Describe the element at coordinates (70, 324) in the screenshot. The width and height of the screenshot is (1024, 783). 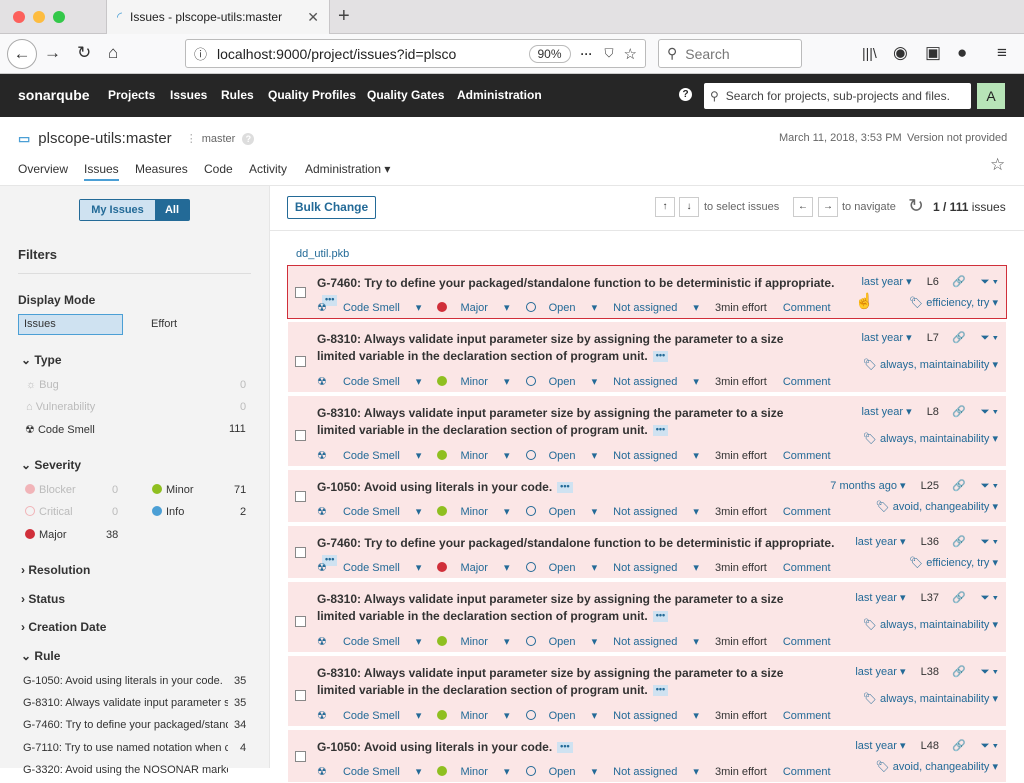
I see `display-mode-issues: Issues` at that location.